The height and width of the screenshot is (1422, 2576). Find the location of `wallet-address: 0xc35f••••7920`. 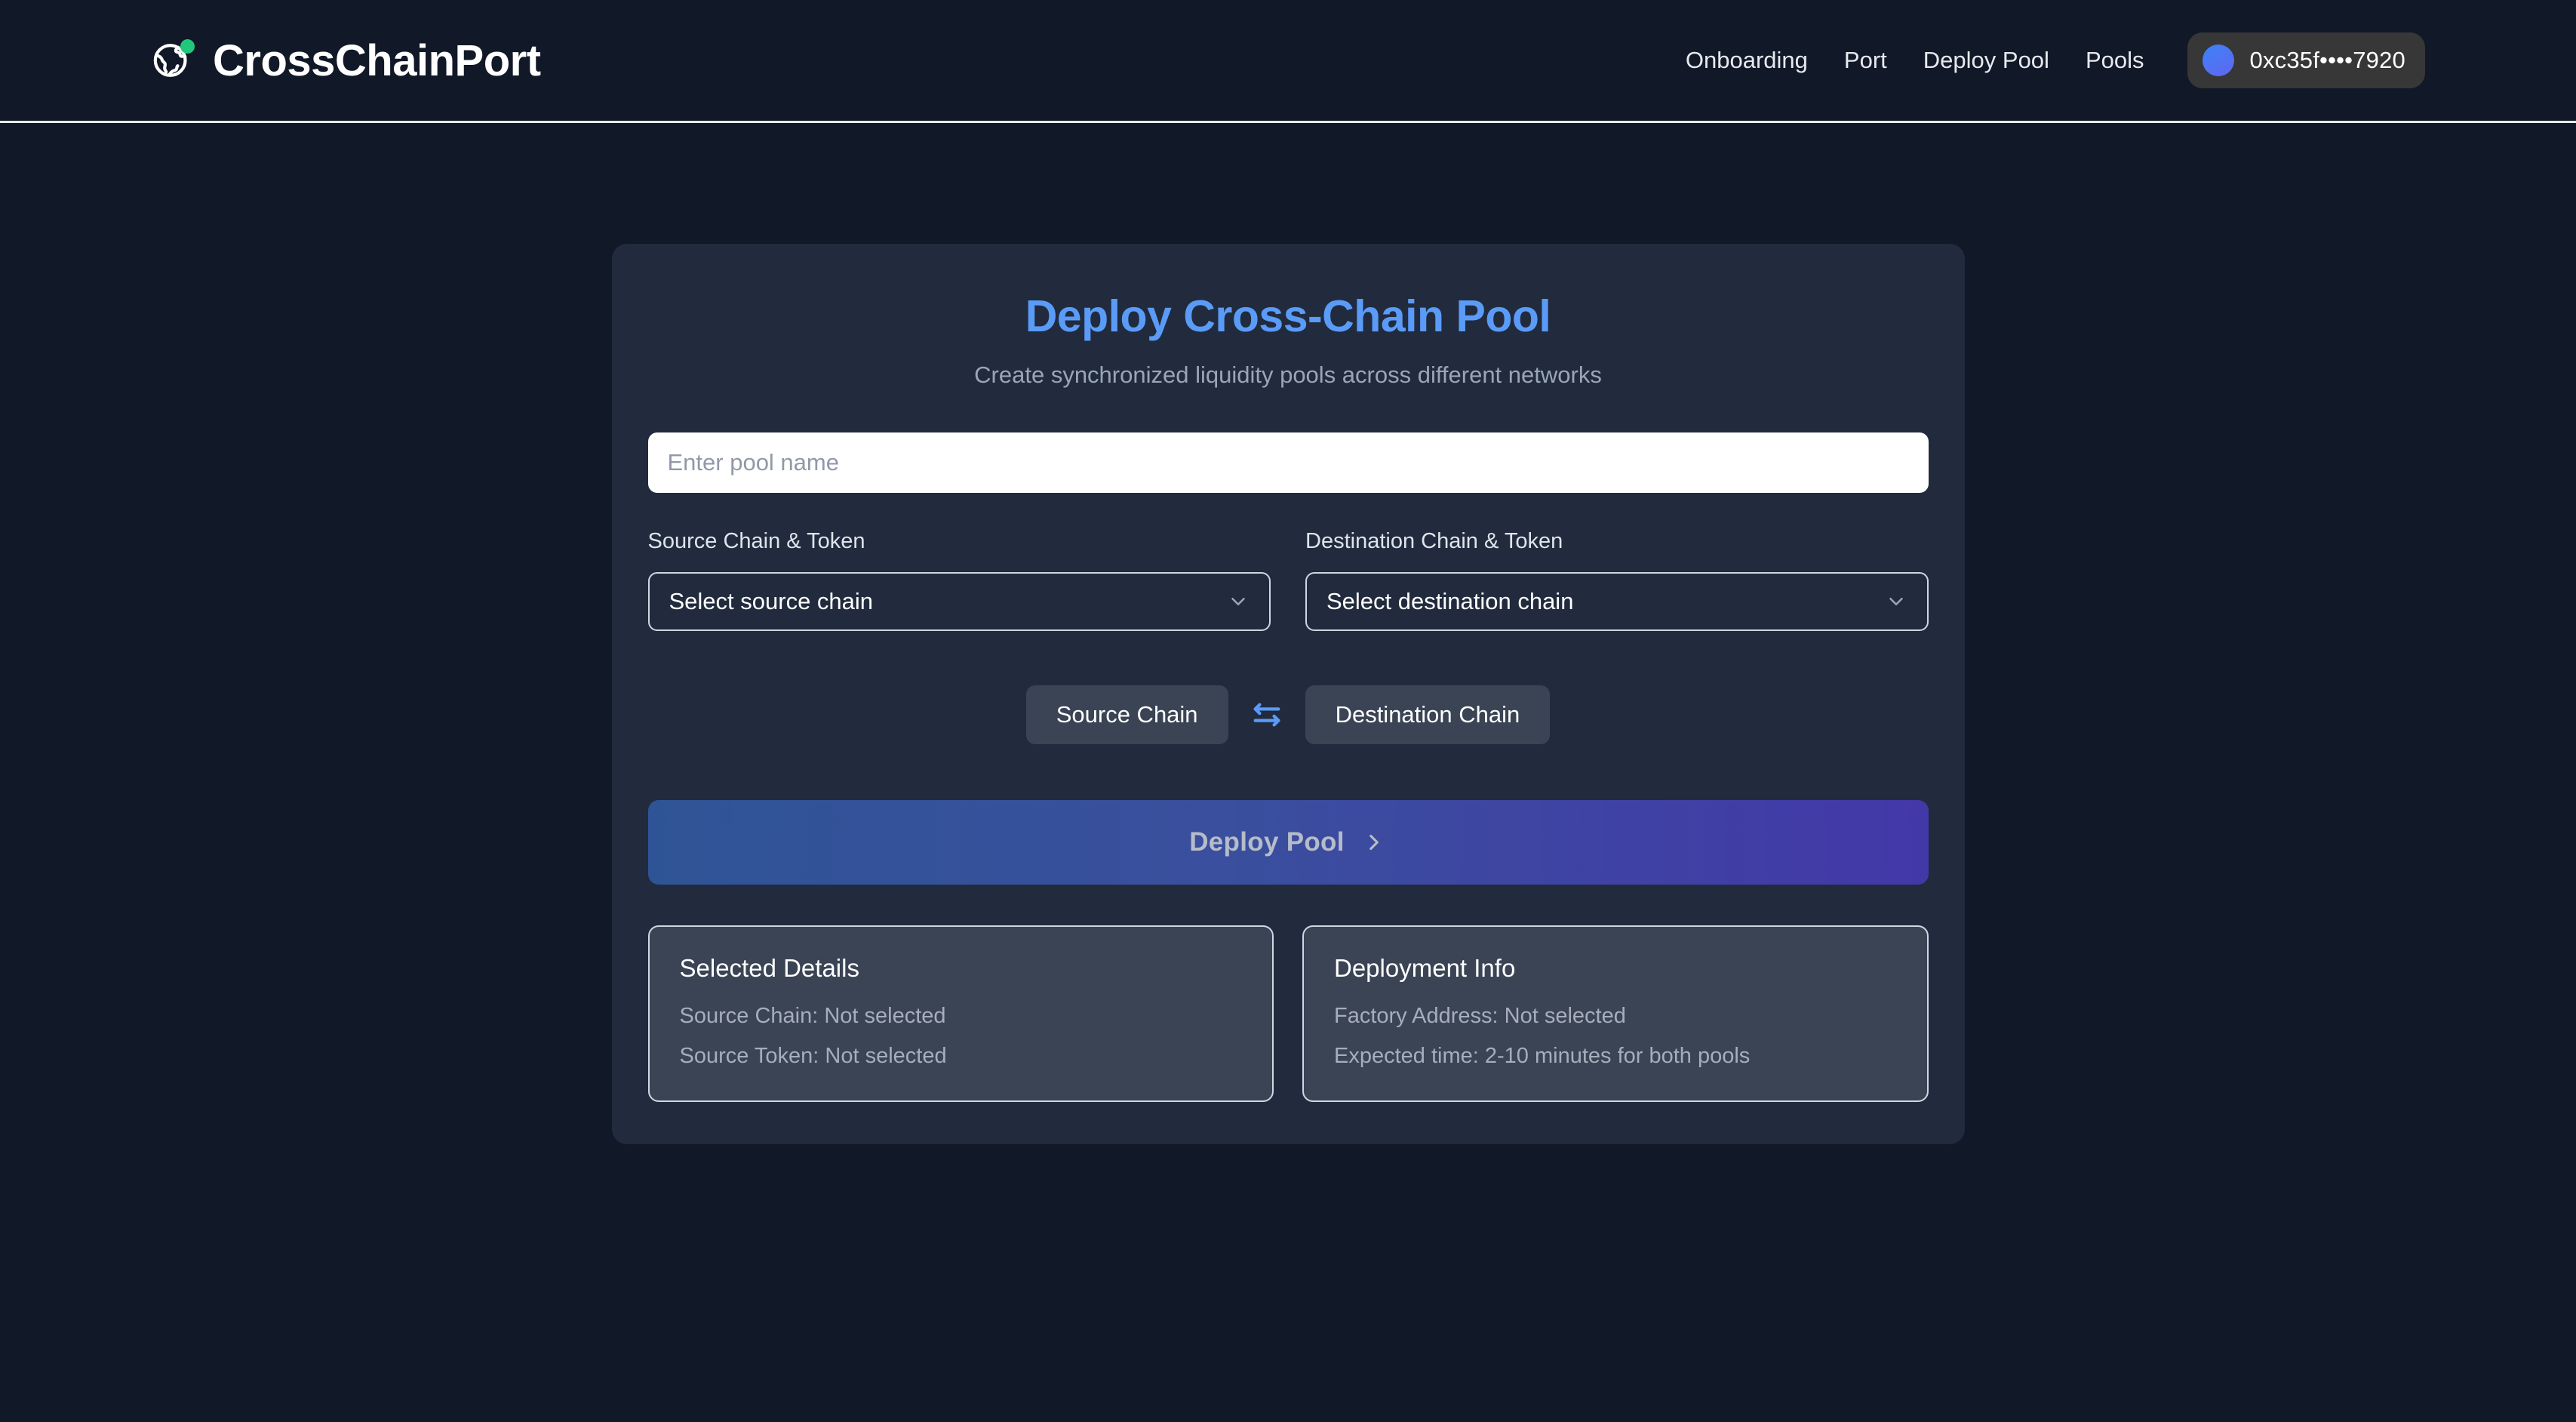

wallet-address: 0xc35f••••7920 is located at coordinates (2327, 60).